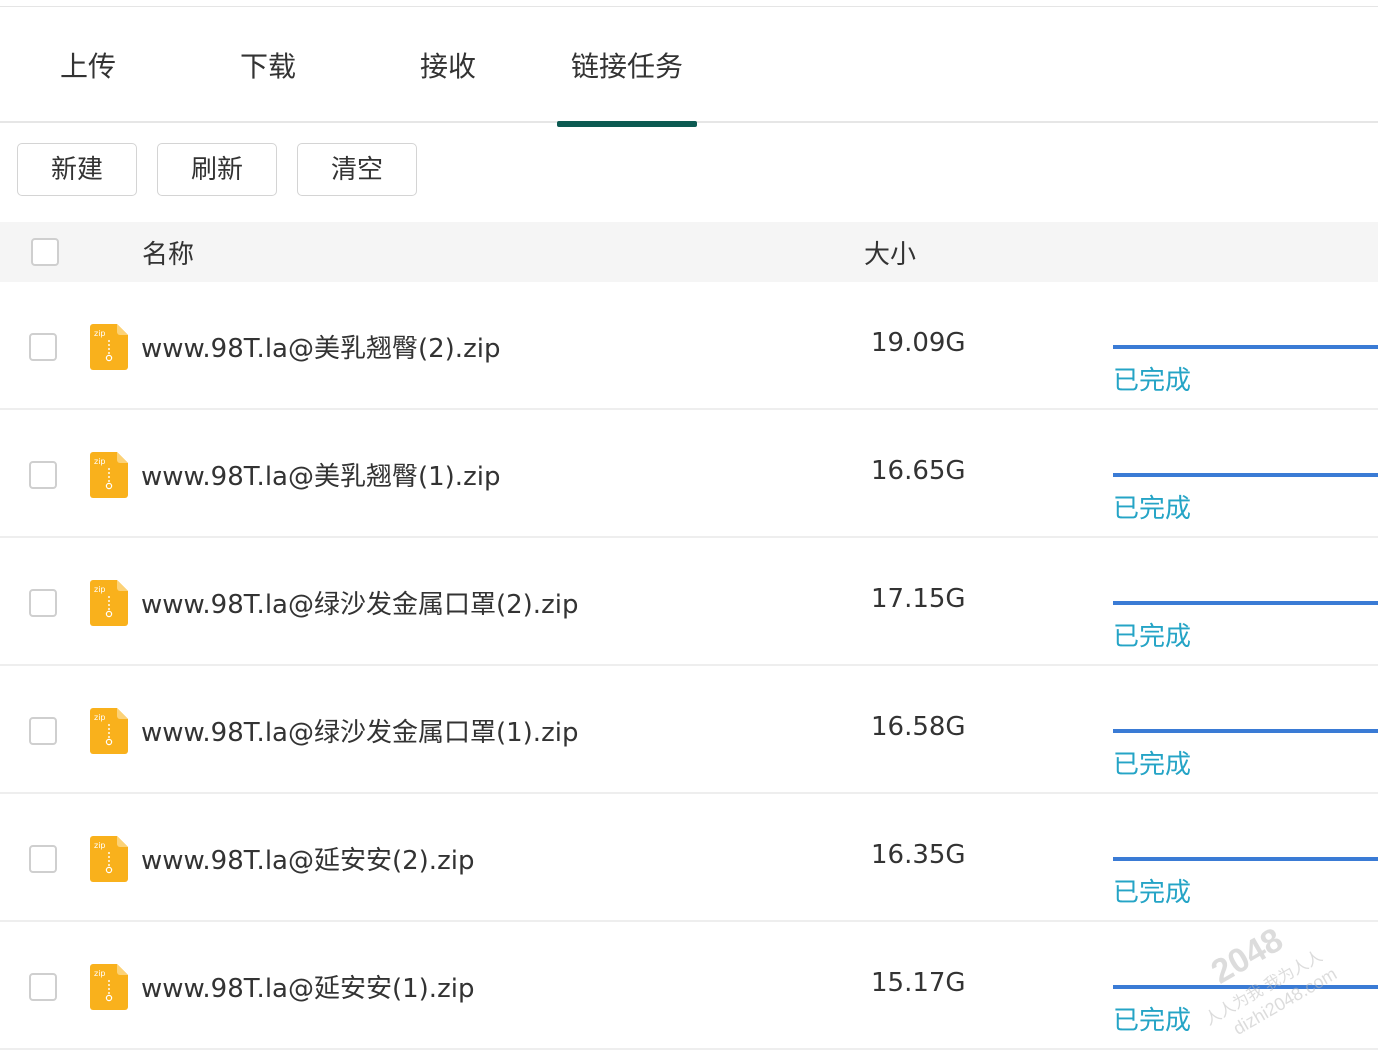 This screenshot has height=1050, width=1378. I want to click on file-name: www.98T.la@美乳翘臀(2).zip, so click(320, 346).